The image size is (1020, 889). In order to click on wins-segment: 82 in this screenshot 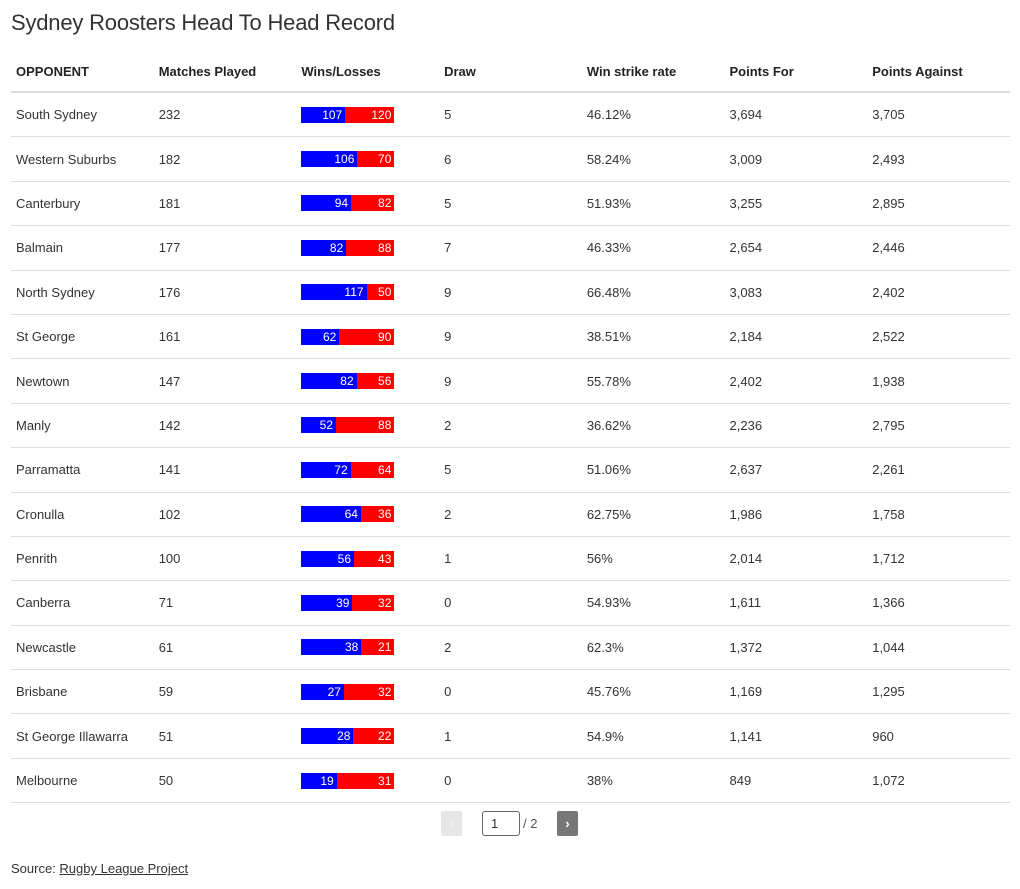, I will do `click(329, 381)`.